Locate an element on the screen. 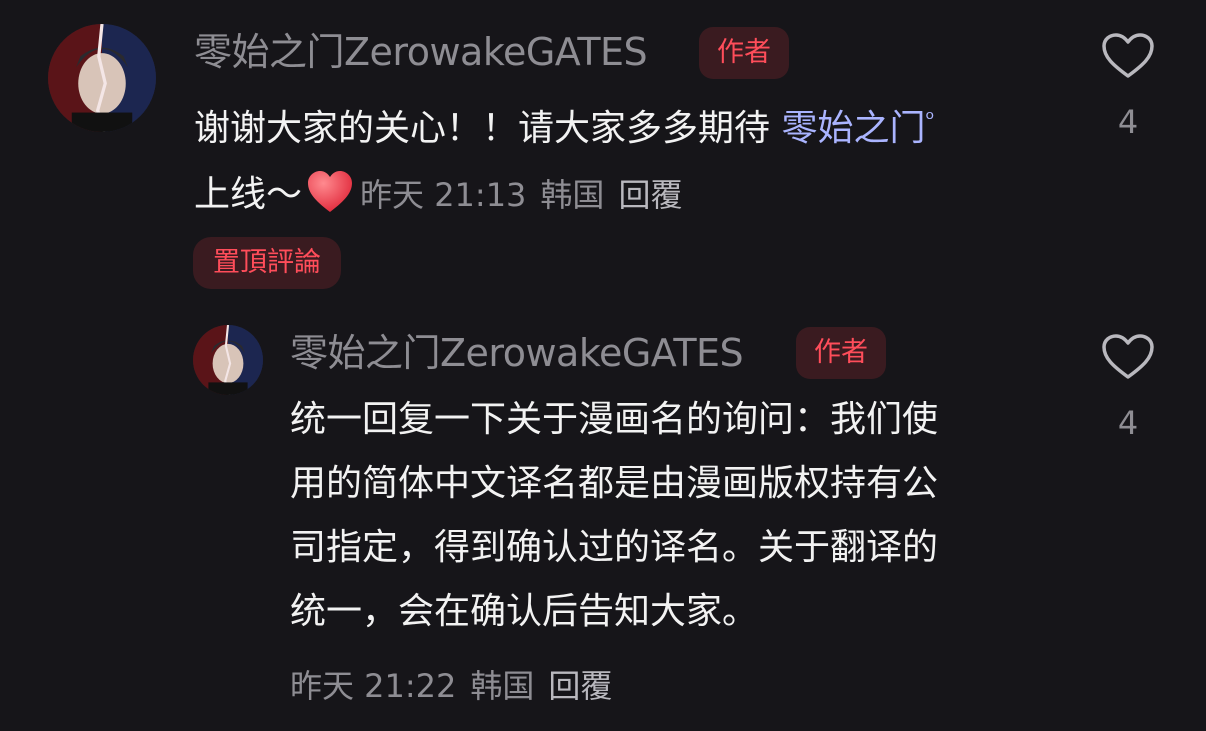 The image size is (1206, 731). pinned-comment-label: 置頂評論 is located at coordinates (267, 263).